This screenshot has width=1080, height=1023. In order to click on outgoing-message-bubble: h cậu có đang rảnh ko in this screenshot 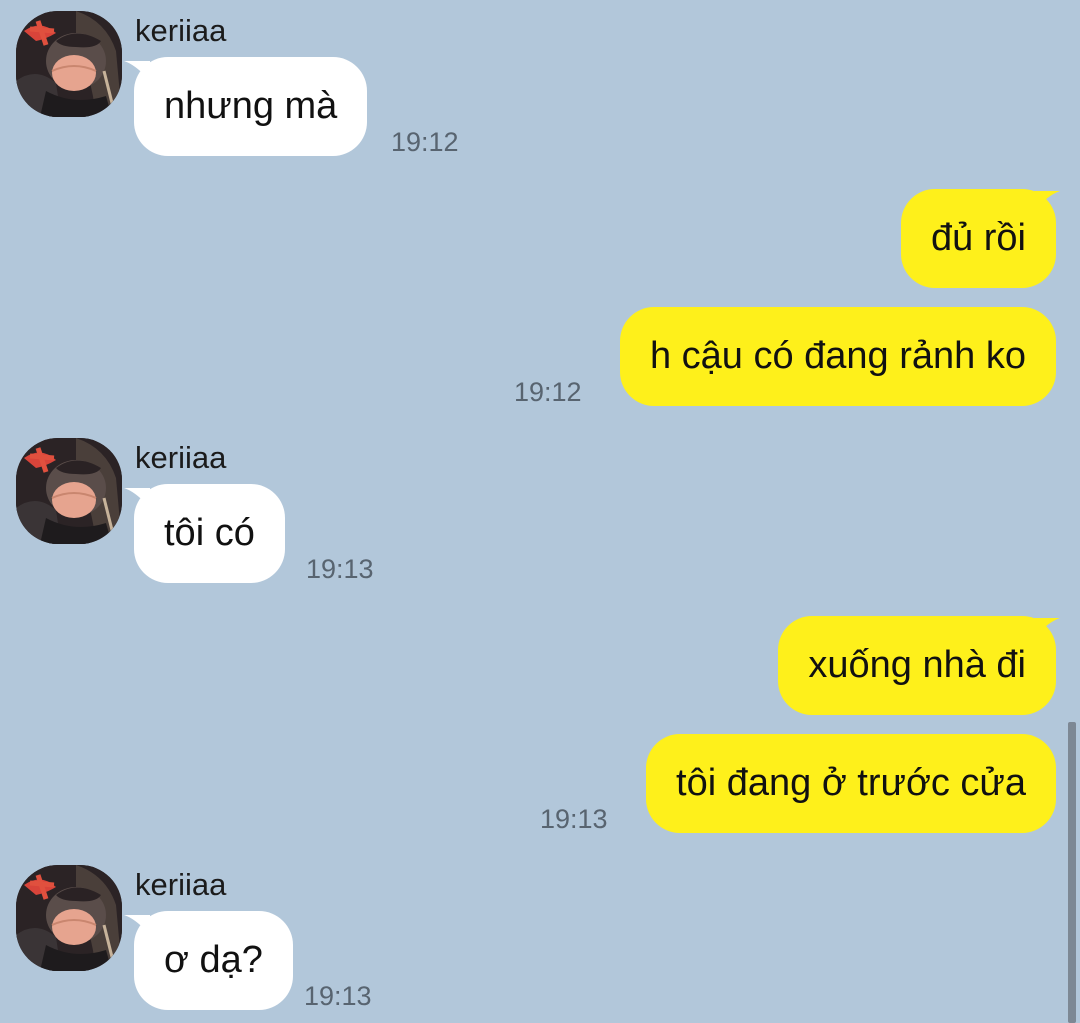, I will do `click(837, 356)`.